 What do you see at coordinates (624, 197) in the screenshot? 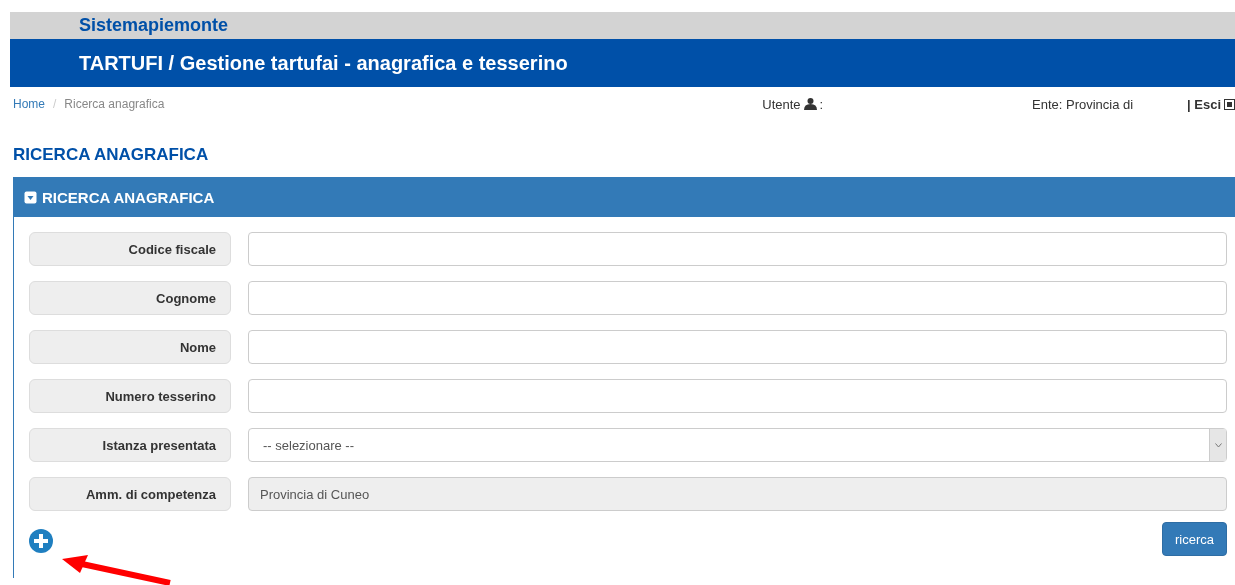
I see `panel-header: RICERCA ANAGRAFICA` at bounding box center [624, 197].